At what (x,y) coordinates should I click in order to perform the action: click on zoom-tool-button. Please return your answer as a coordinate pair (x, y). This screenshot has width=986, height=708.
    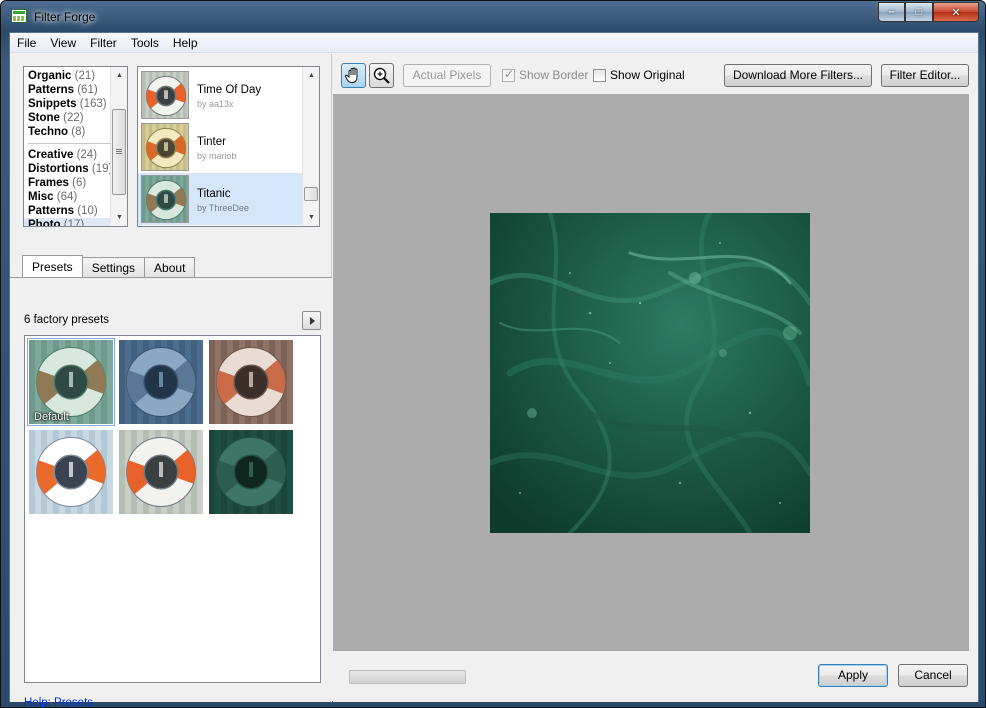
    Looking at the image, I should click on (381, 75).